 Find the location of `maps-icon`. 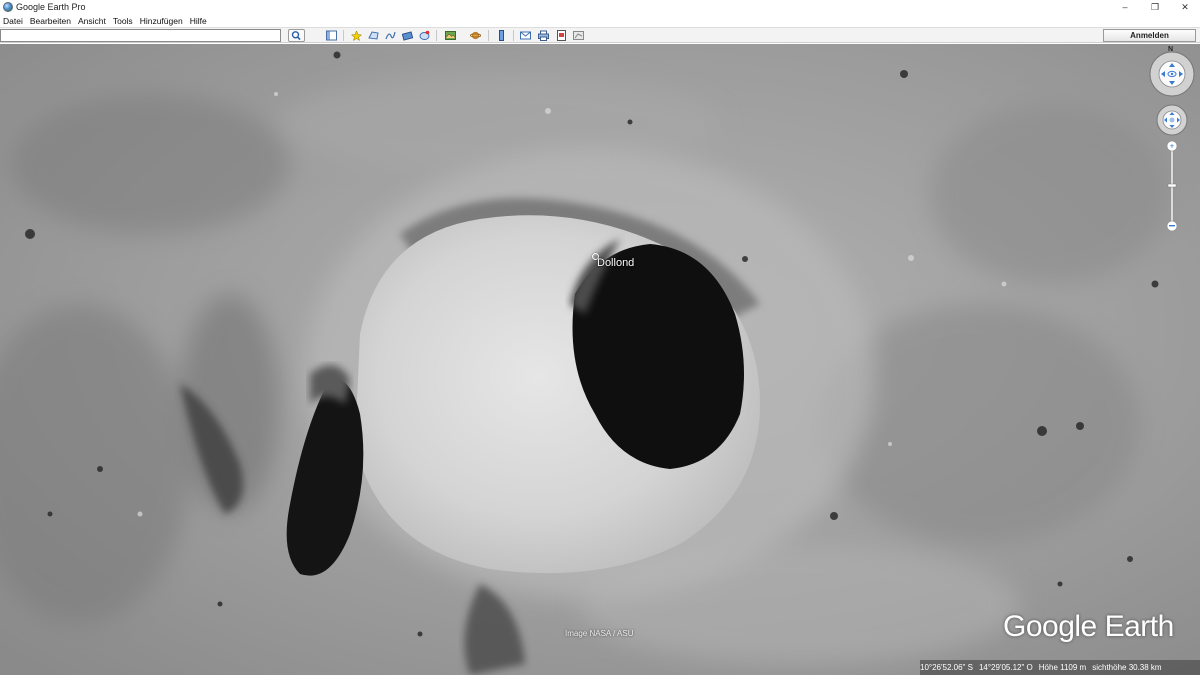

maps-icon is located at coordinates (578, 35).